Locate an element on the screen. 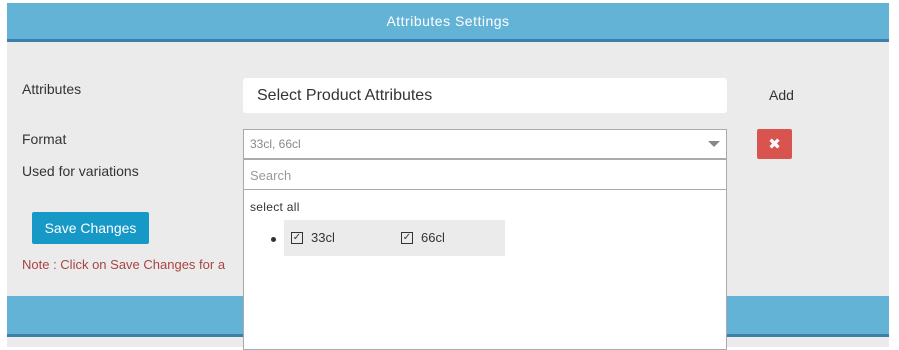  remove-attribute-button: ✖ is located at coordinates (774, 144).